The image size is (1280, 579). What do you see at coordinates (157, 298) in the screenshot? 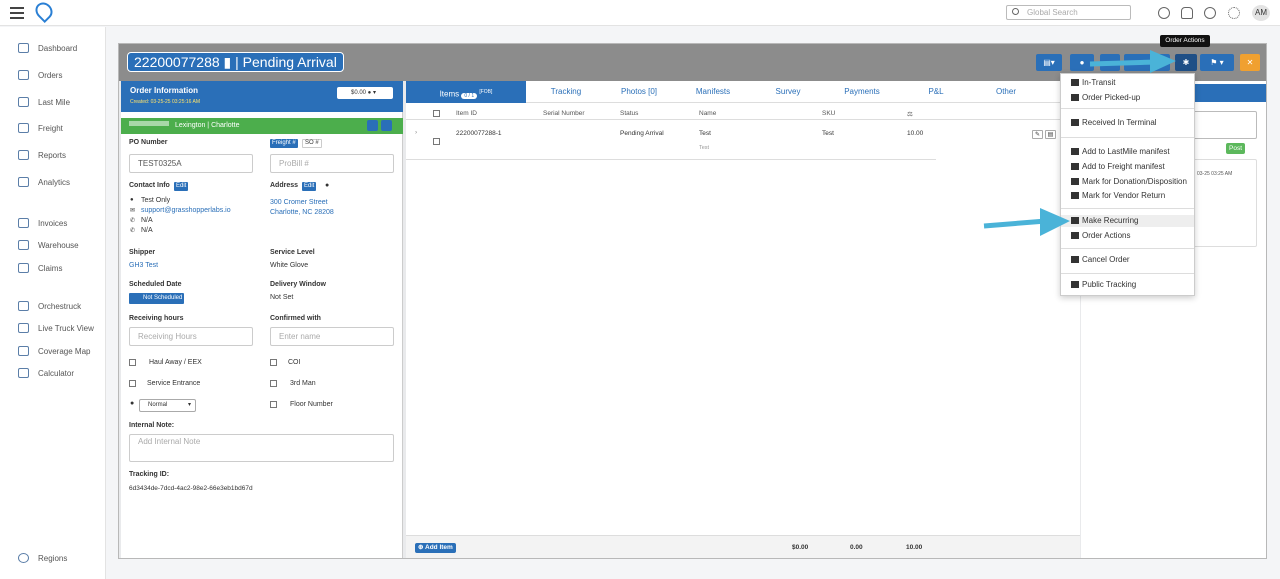
I see `scheduled-date-button: Not Scheduled` at bounding box center [157, 298].